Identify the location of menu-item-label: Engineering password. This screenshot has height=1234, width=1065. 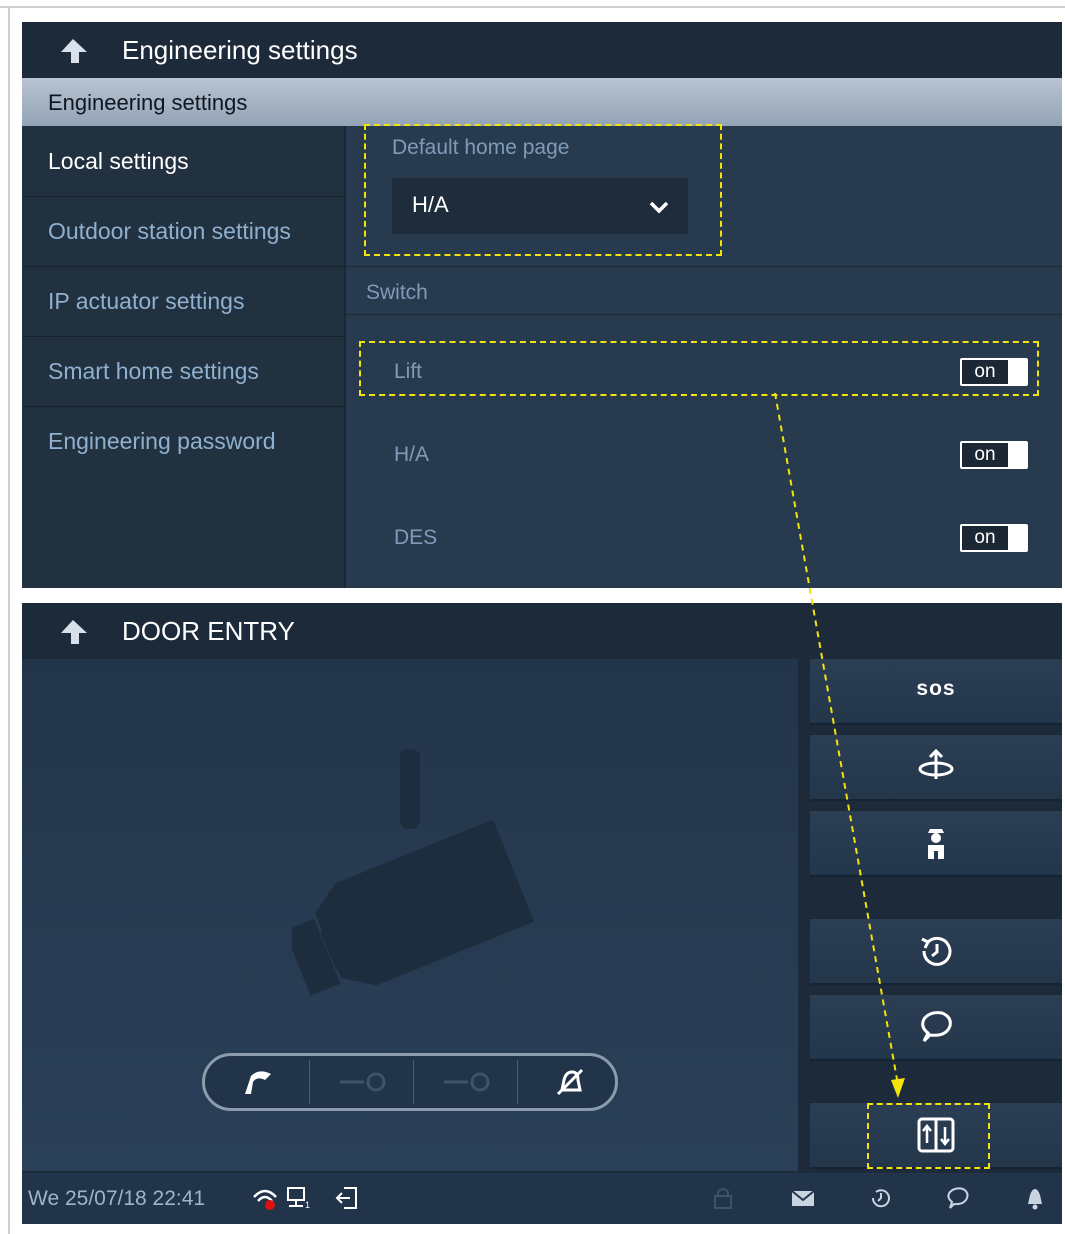
(162, 441).